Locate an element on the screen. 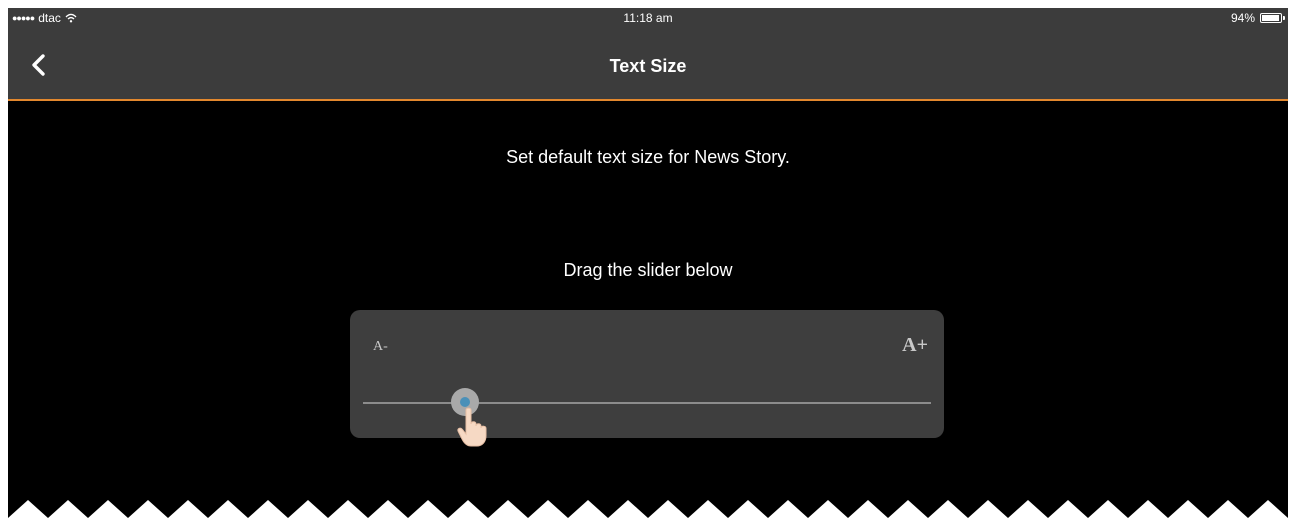 Image resolution: width=1295 pixels, height=518 pixels. status-time: 11:18 am is located at coordinates (648, 18).